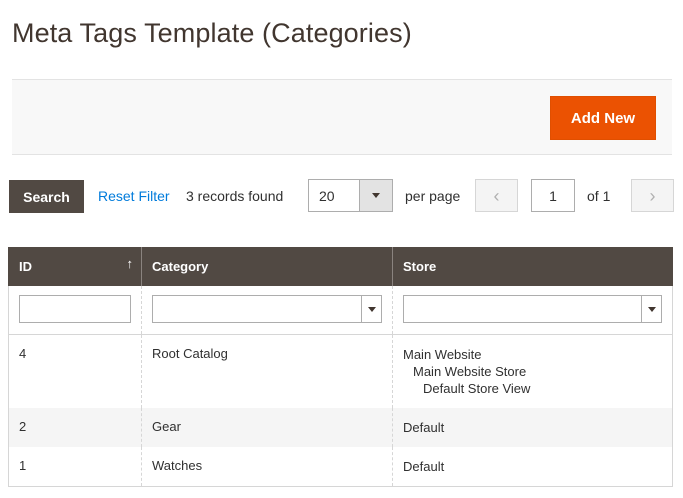  Describe the element at coordinates (75, 466) in the screenshot. I see `cell-id: 1` at that location.